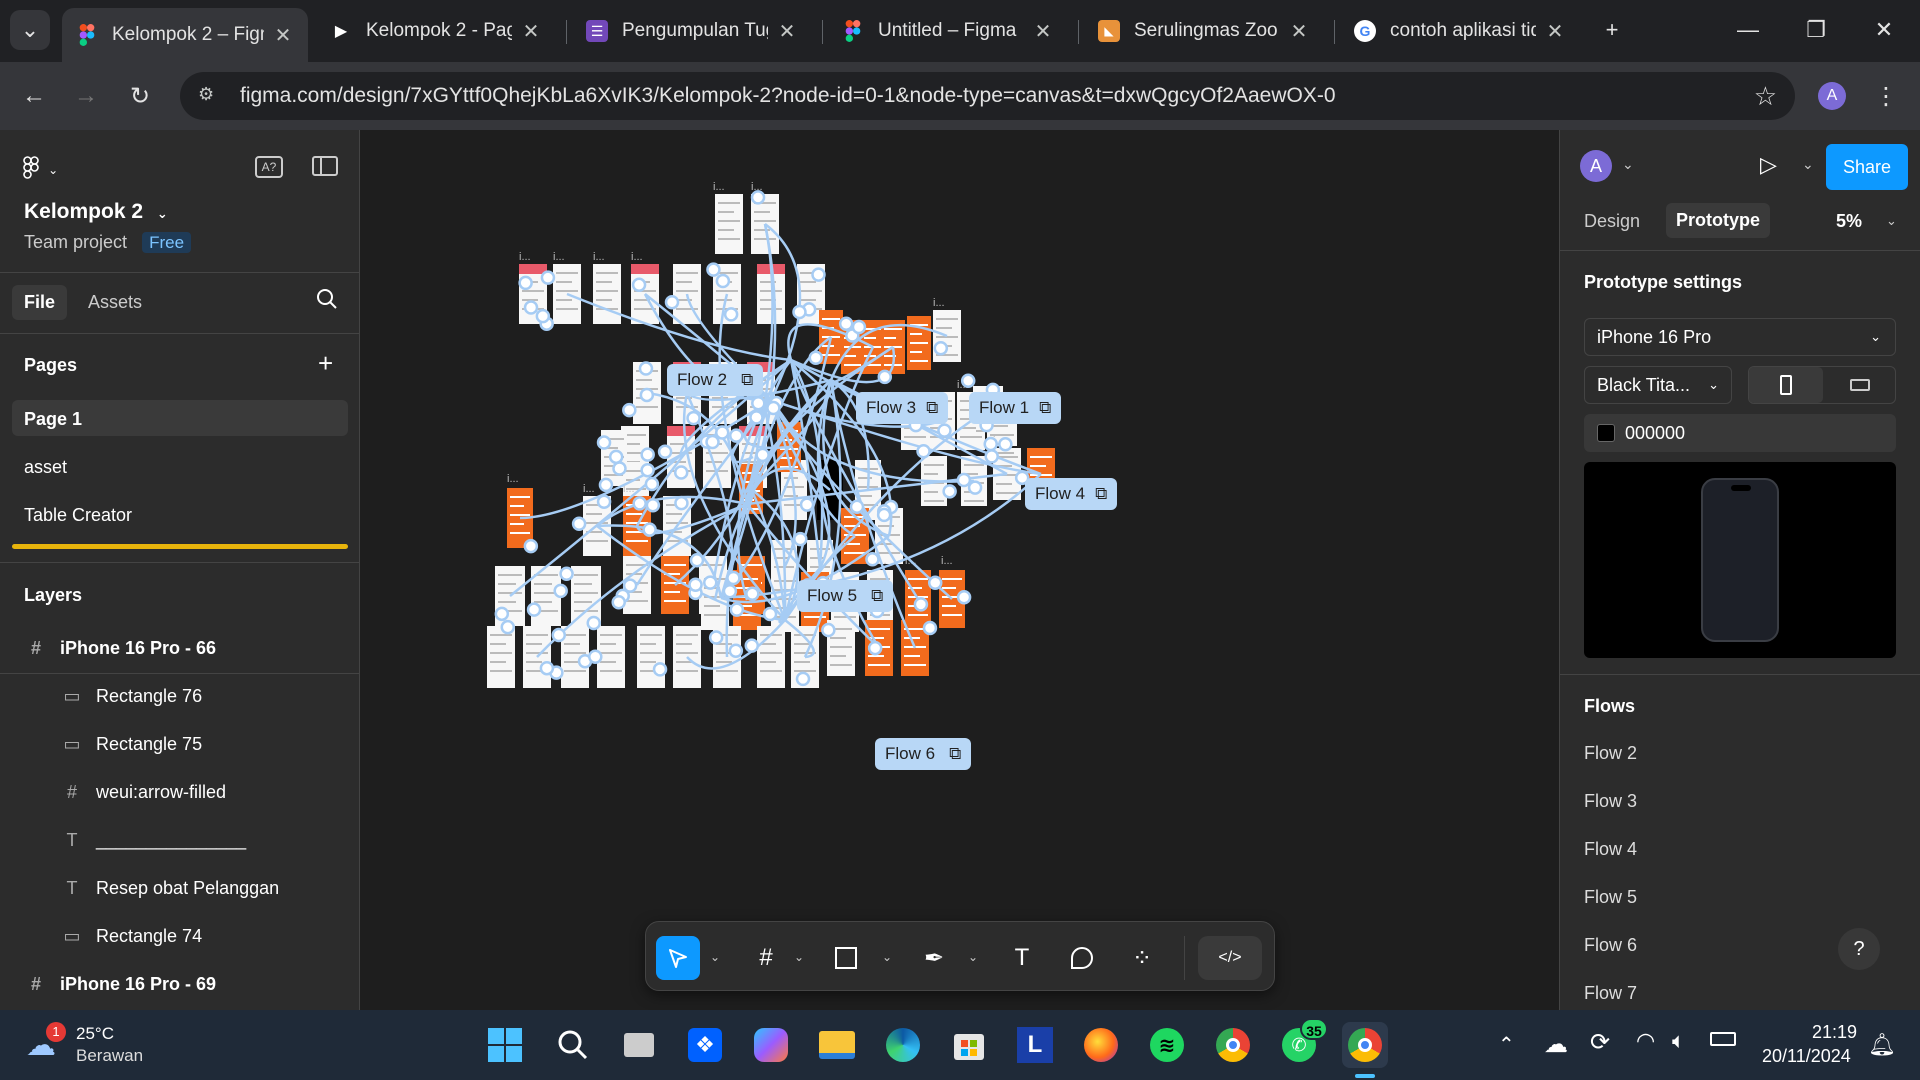 The image size is (1920, 1080). Describe the element at coordinates (1723, 1039) in the screenshot. I see `battery-icon` at that location.